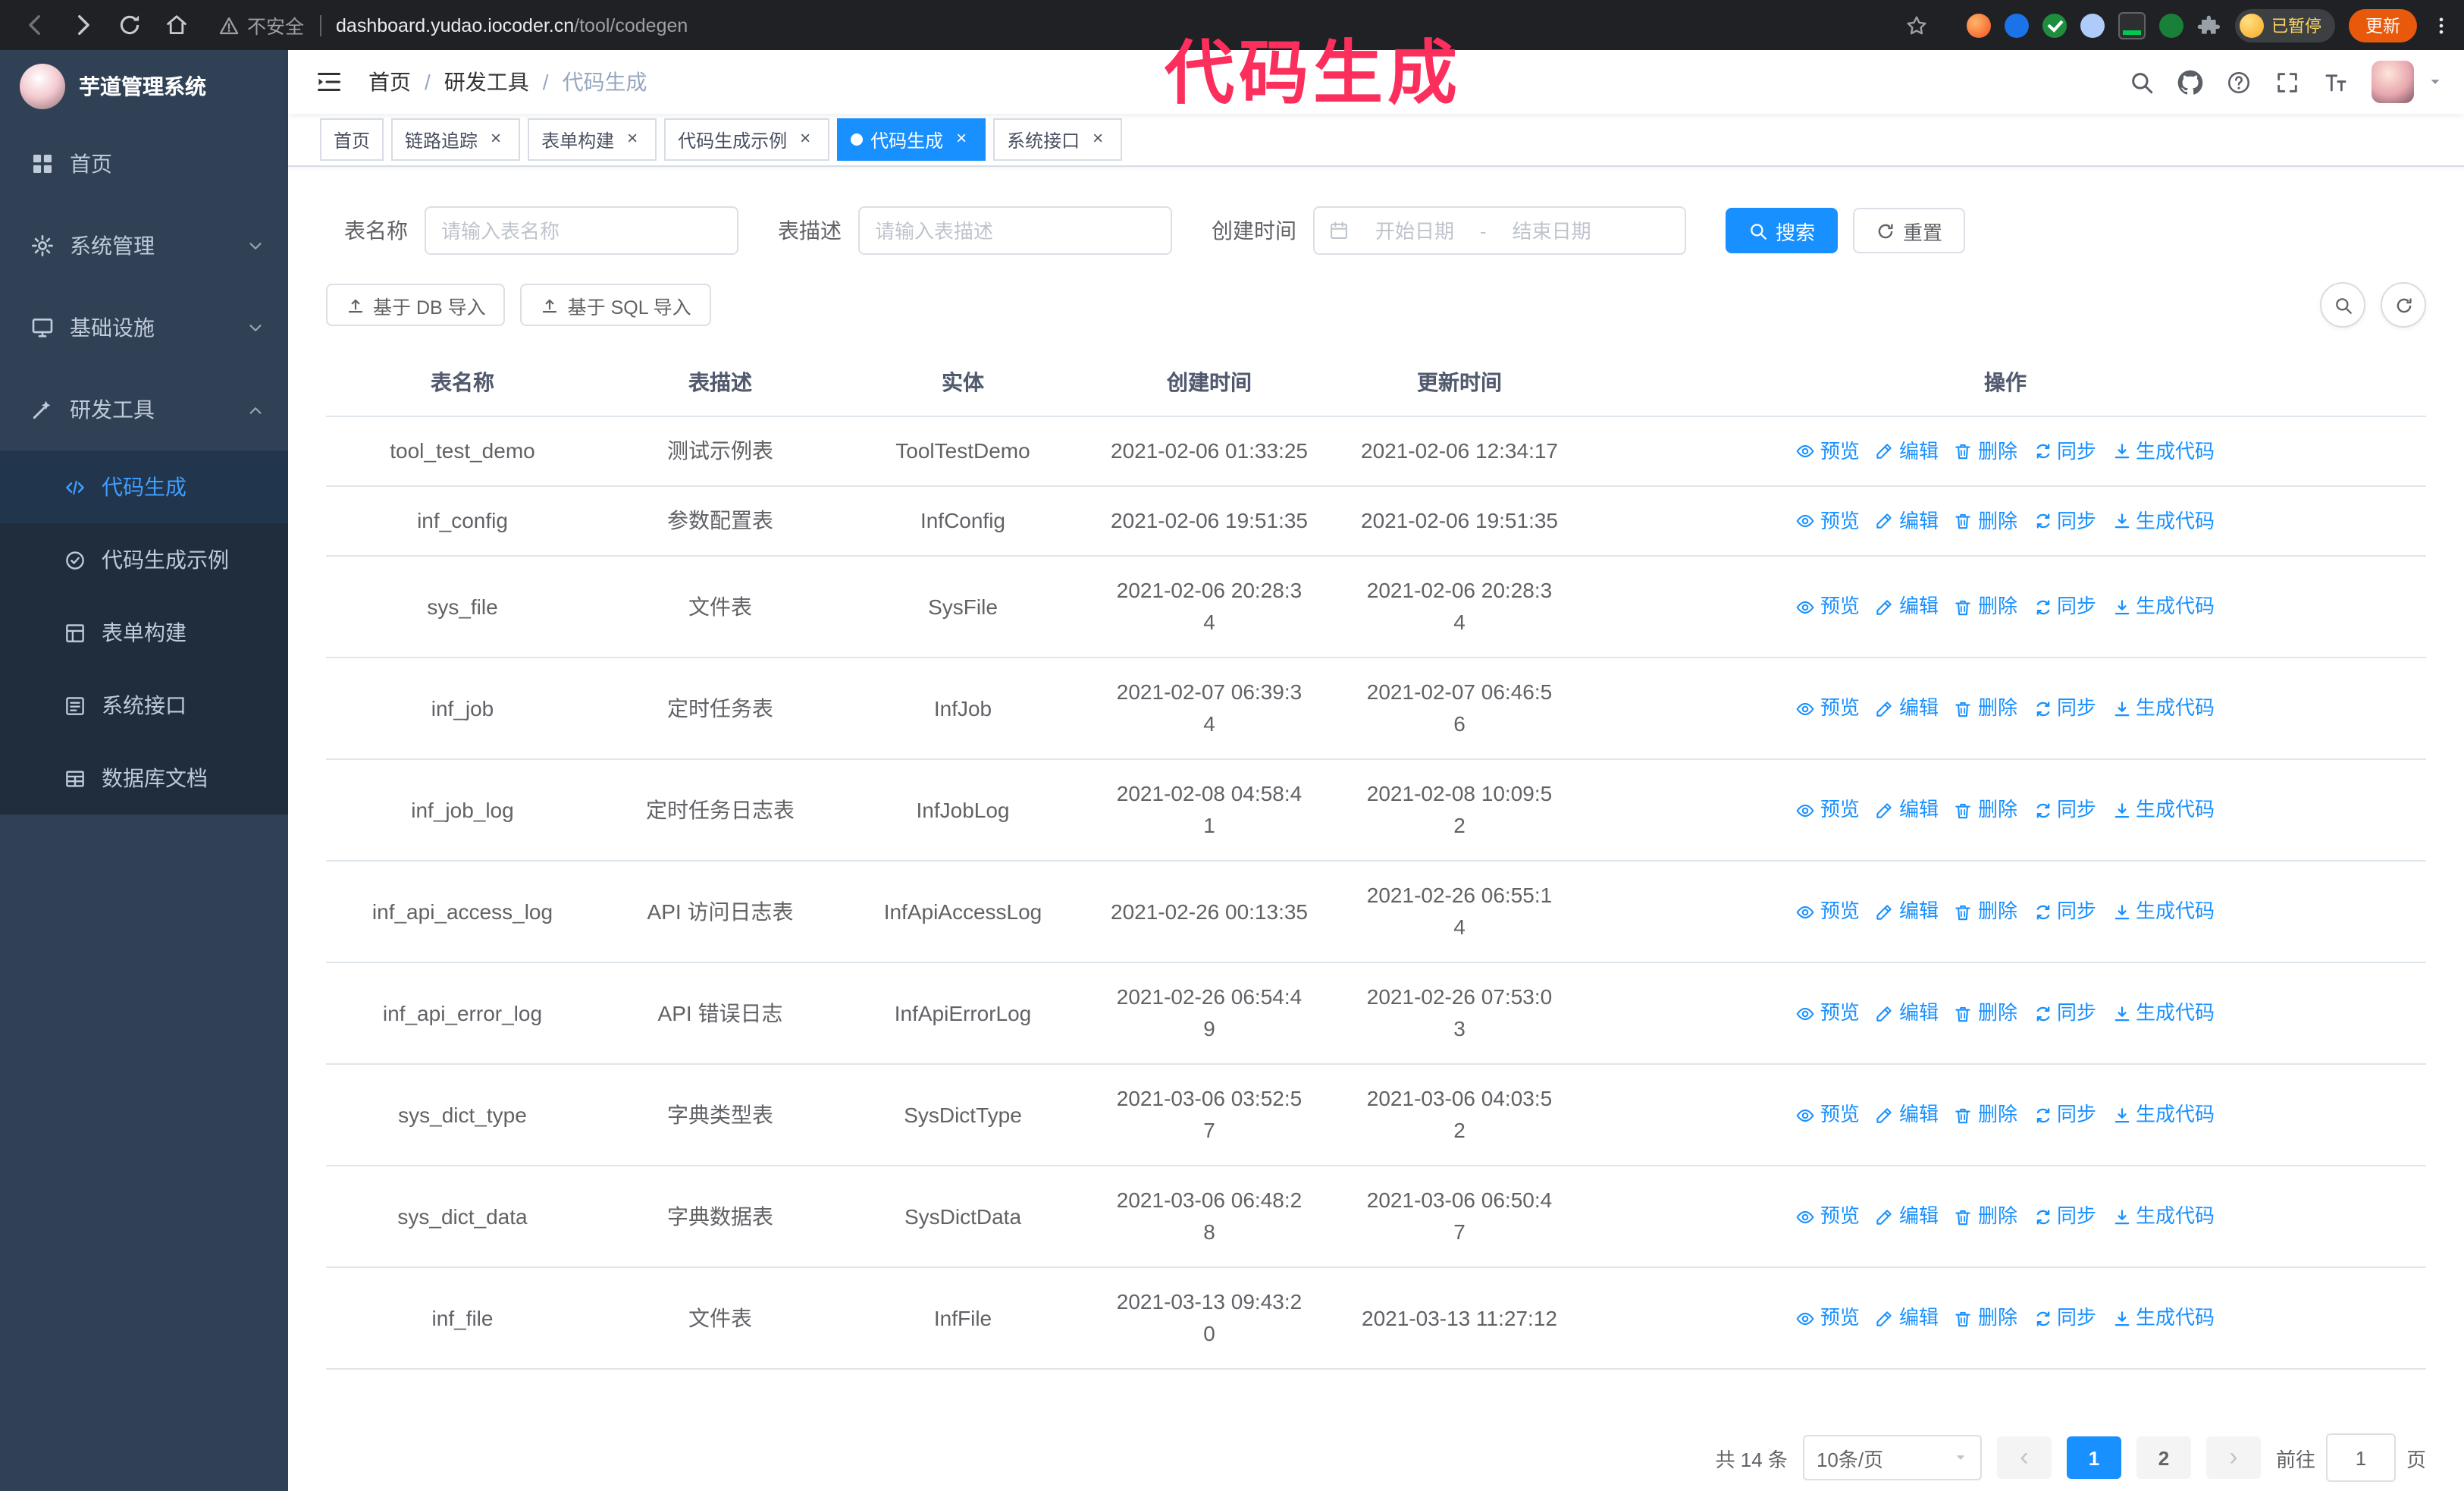 The image size is (2464, 1491). What do you see at coordinates (2163, 1457) in the screenshot?
I see `page-button-2: 2` at bounding box center [2163, 1457].